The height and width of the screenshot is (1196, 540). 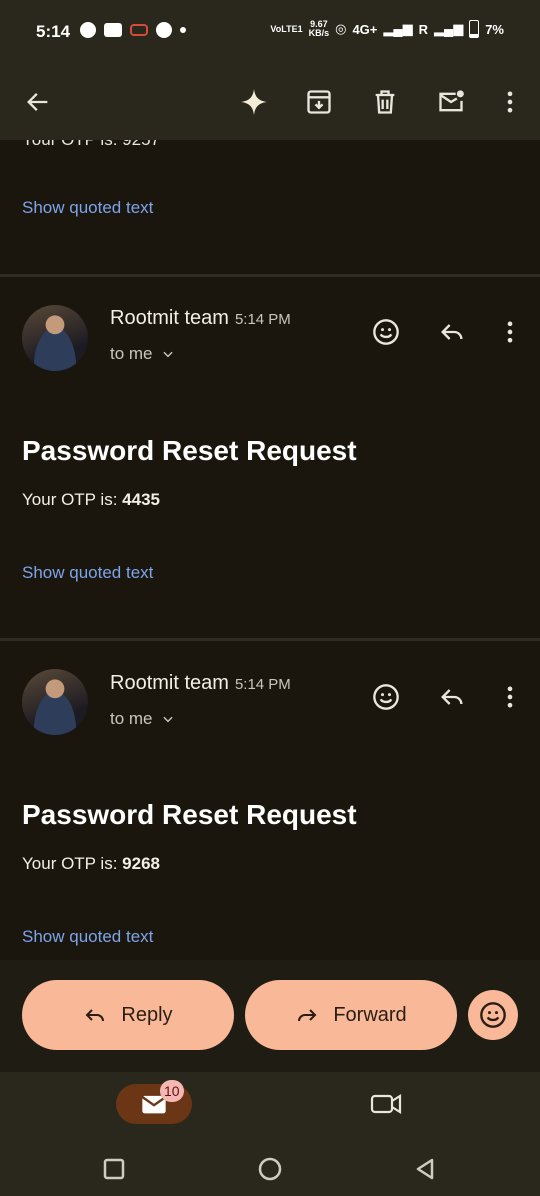 I want to click on status-bar: 5:14 VoLTE1 9.67 KB/s ◎ 4G+ ▂▄▆ R ▂▄▆ 7%, so click(x=270, y=32).